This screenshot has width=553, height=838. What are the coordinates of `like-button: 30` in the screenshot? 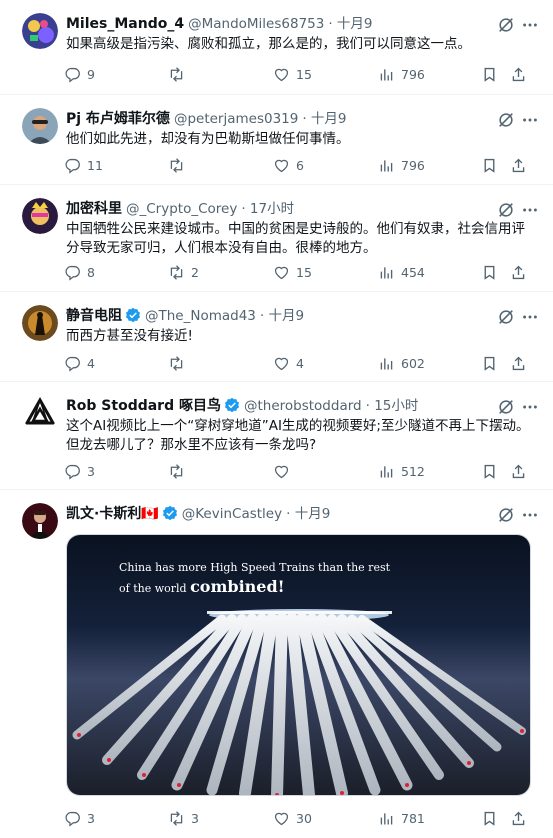 It's located at (292, 818).